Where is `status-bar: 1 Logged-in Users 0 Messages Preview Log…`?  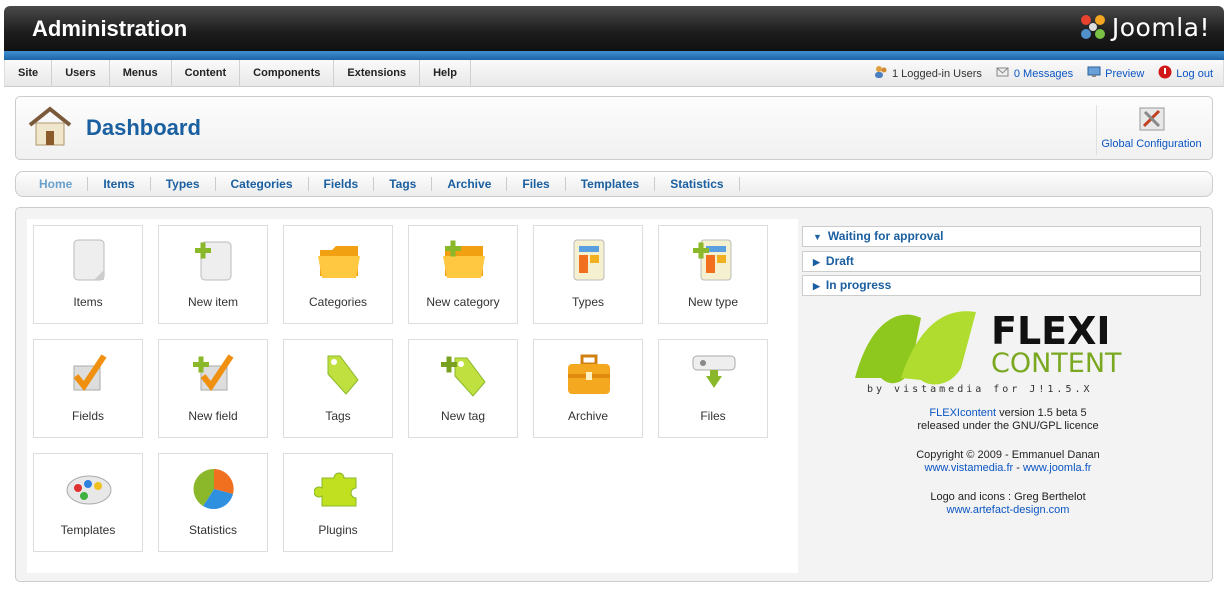 status-bar: 1 Logged-in Users 0 Messages Preview Log… is located at coordinates (1036, 73).